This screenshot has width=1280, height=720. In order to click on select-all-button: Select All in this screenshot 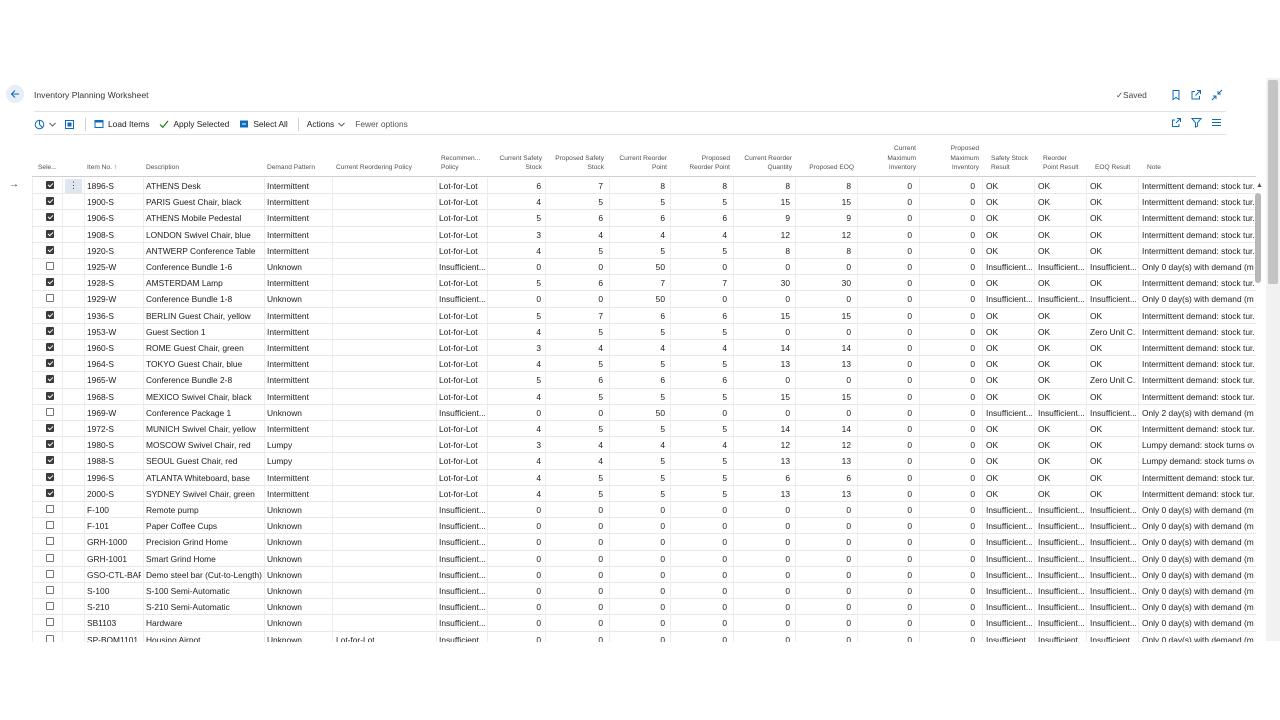, I will do `click(263, 124)`.